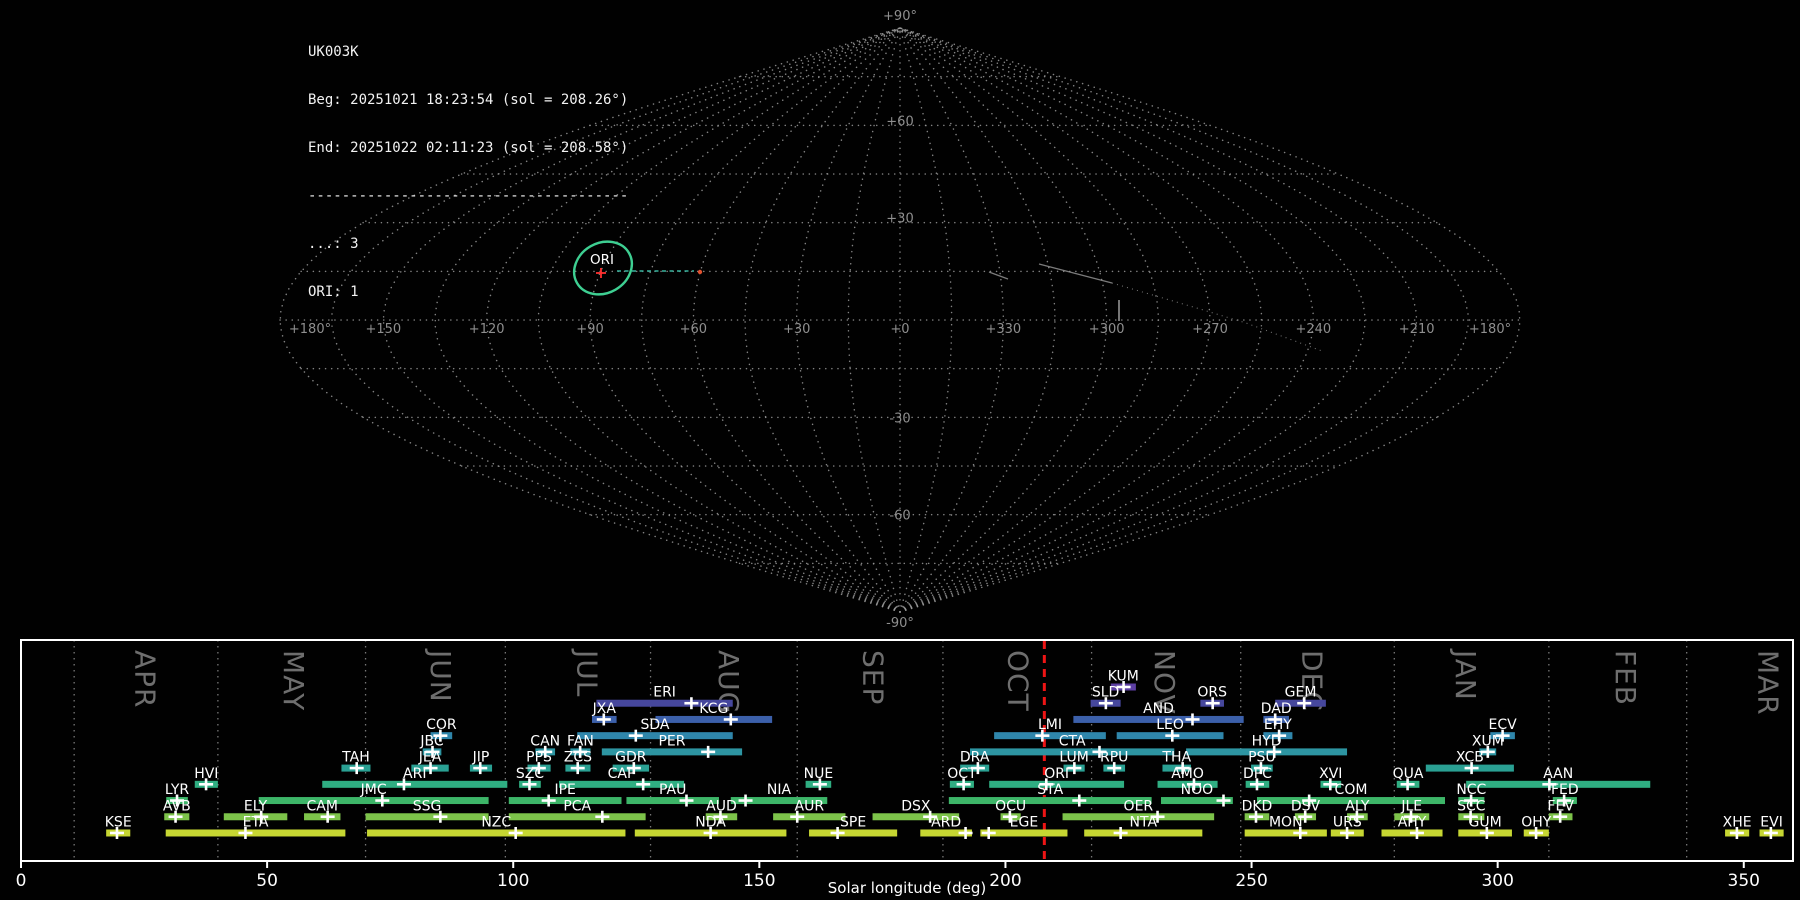 The image size is (1800, 900). I want to click on shower-bar-PAU, so click(672, 801).